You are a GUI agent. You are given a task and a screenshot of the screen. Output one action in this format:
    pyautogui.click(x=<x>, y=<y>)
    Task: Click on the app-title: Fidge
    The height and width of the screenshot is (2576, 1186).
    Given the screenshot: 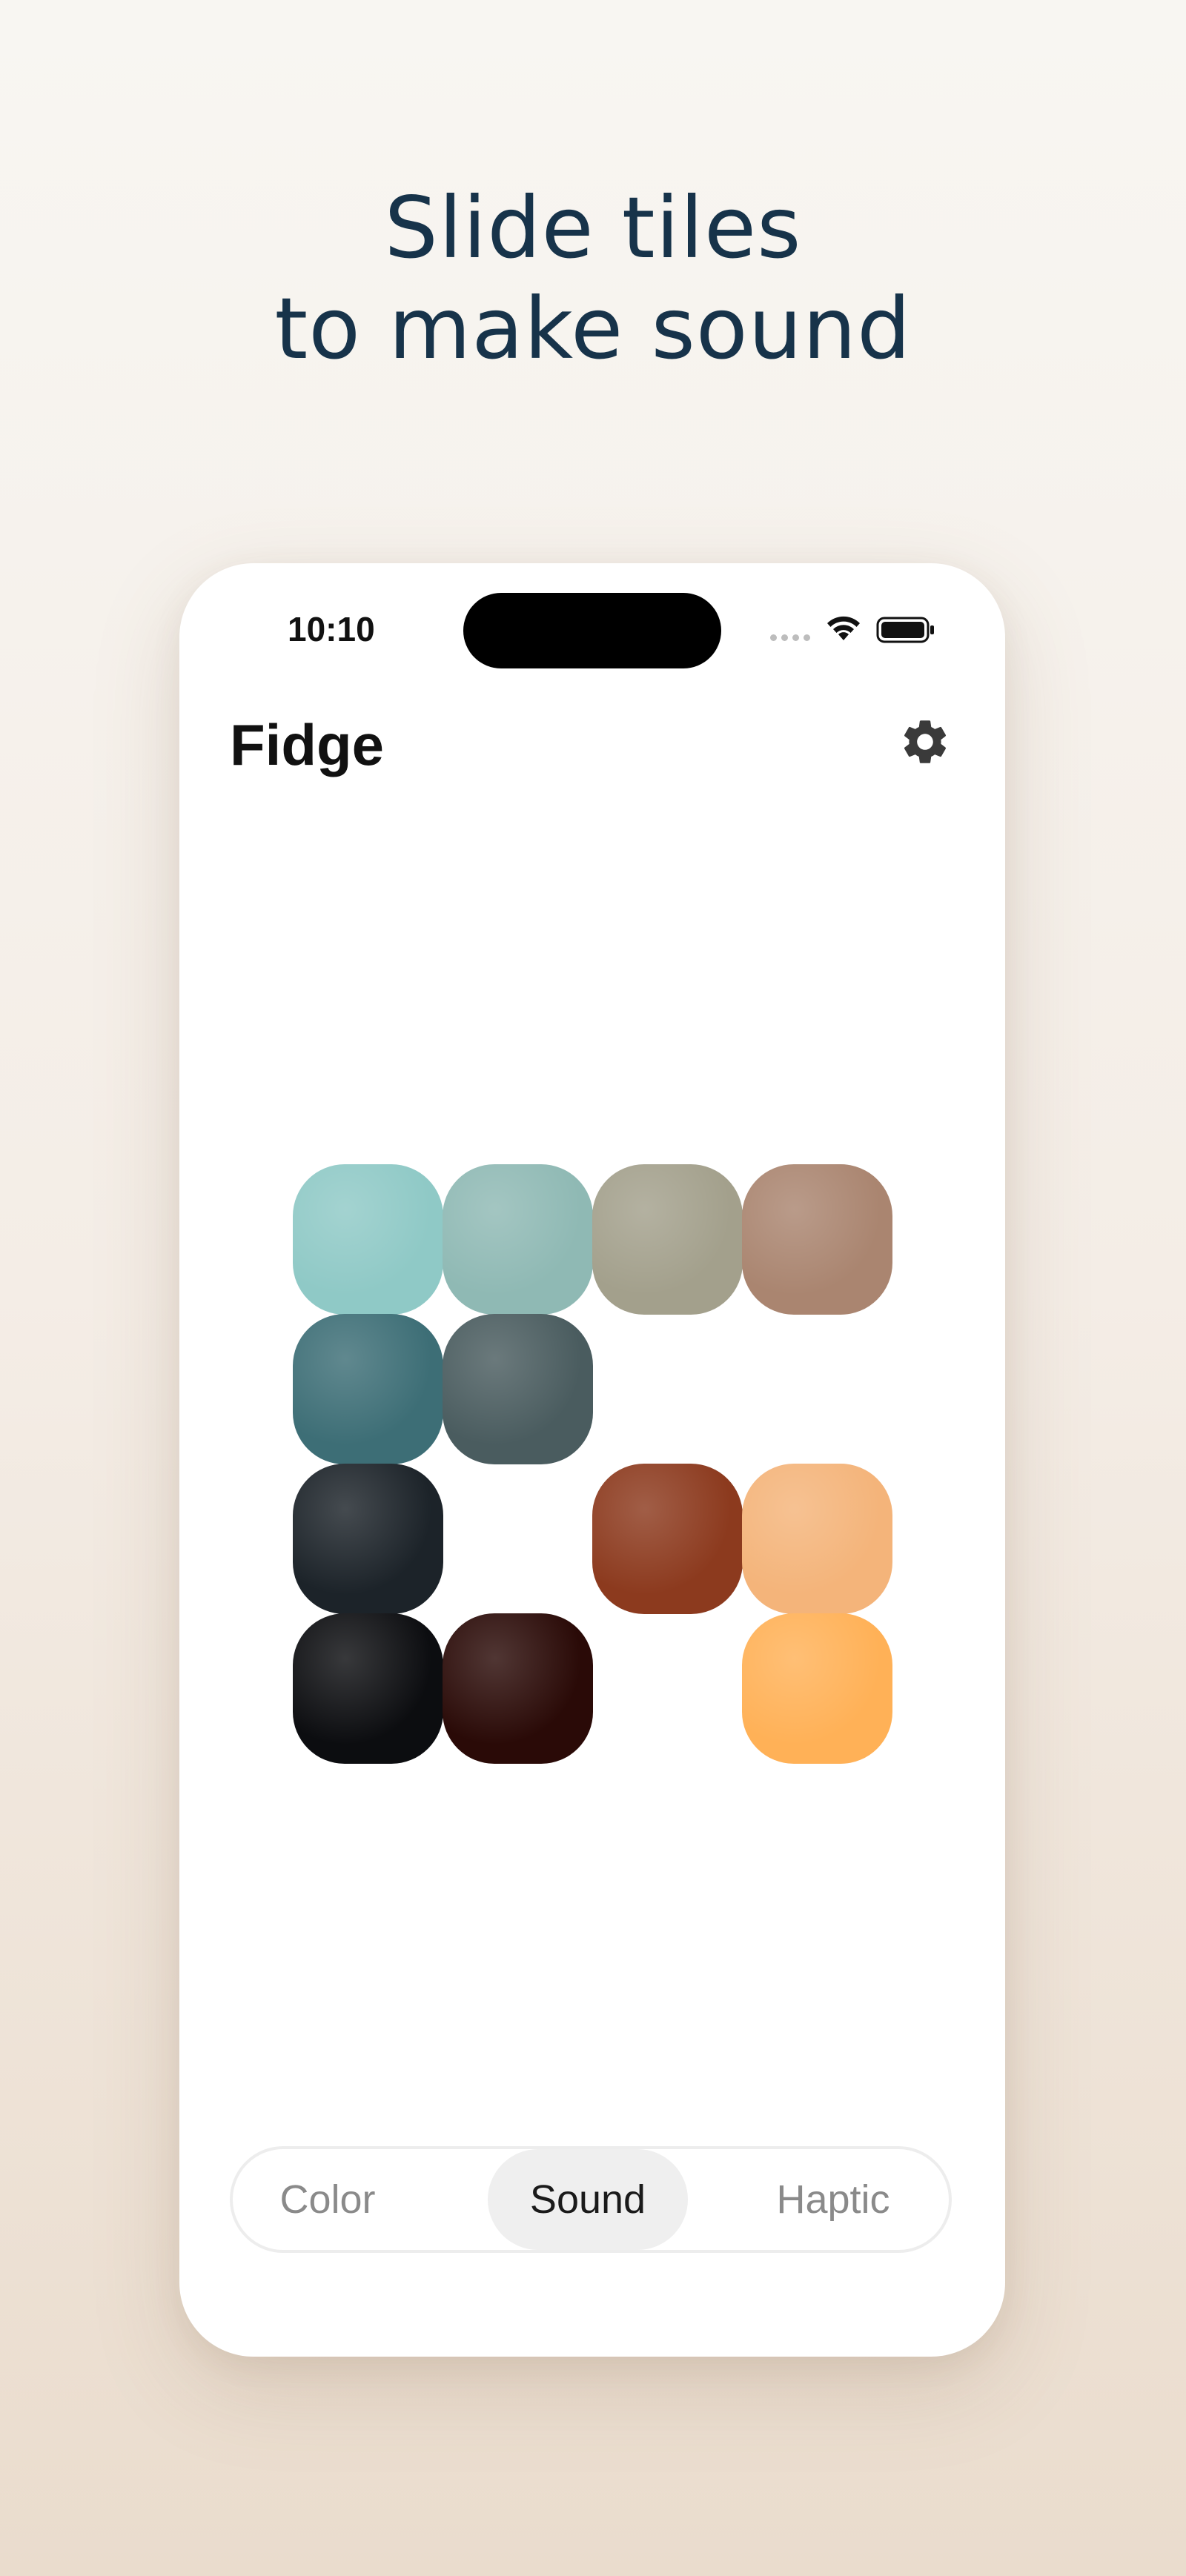 What is the action you would take?
    pyautogui.click(x=307, y=744)
    